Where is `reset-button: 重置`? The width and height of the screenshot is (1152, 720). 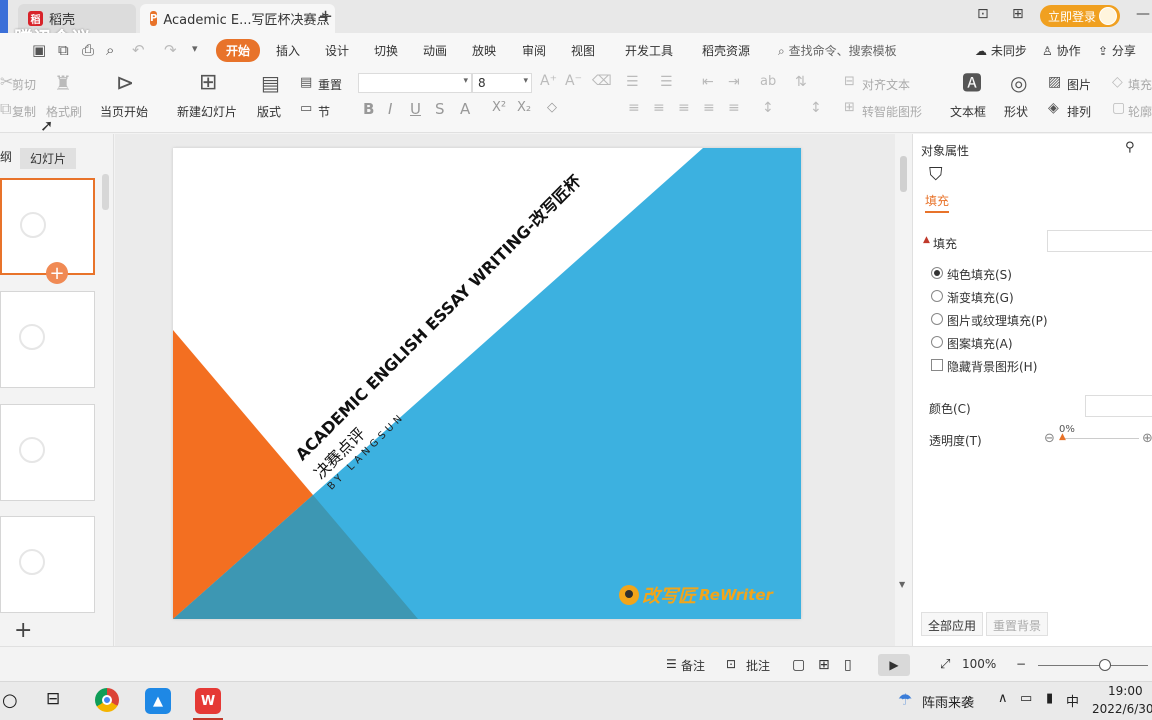
reset-button: 重置 is located at coordinates (330, 84).